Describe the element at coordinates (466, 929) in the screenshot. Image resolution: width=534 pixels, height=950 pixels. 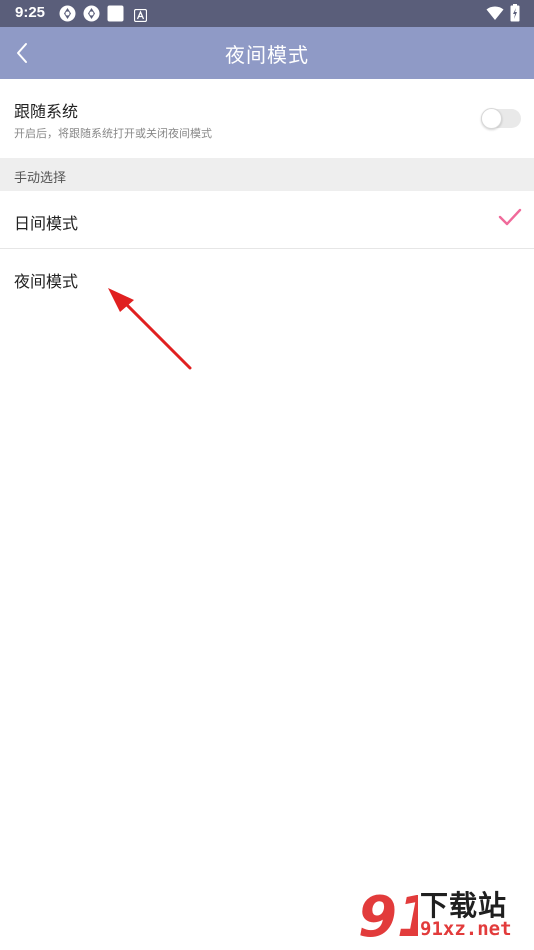
I see `watermark-url: 91xz.net` at that location.